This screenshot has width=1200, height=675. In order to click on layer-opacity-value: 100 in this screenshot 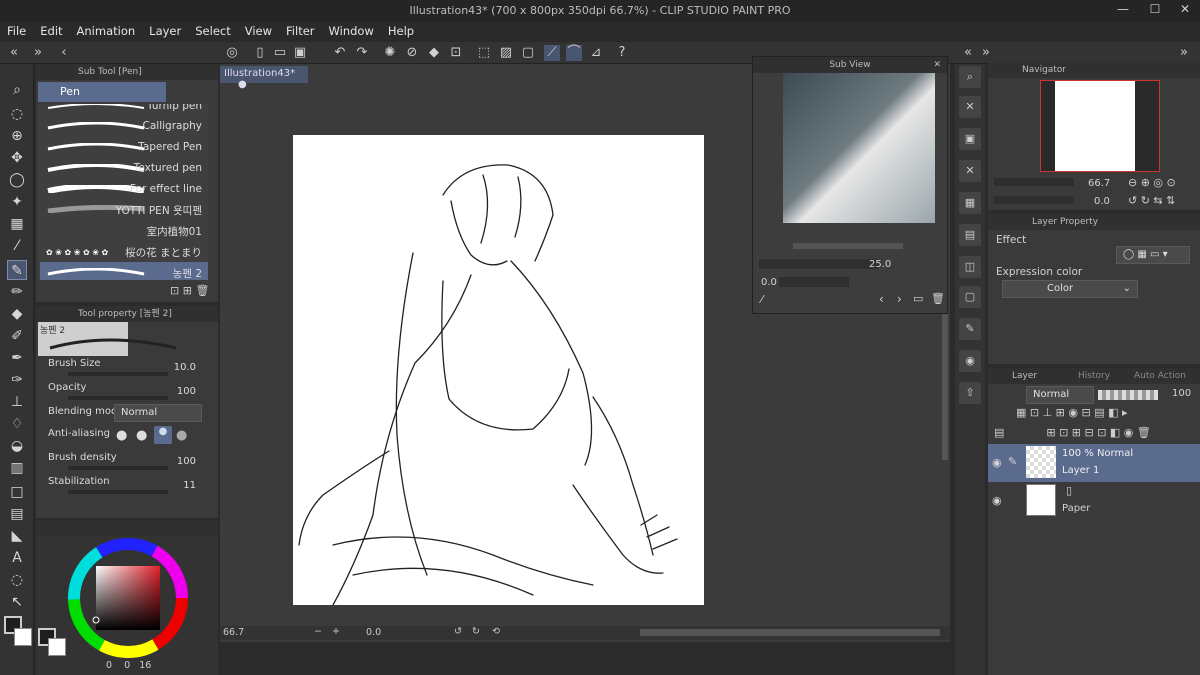, I will do `click(1181, 393)`.